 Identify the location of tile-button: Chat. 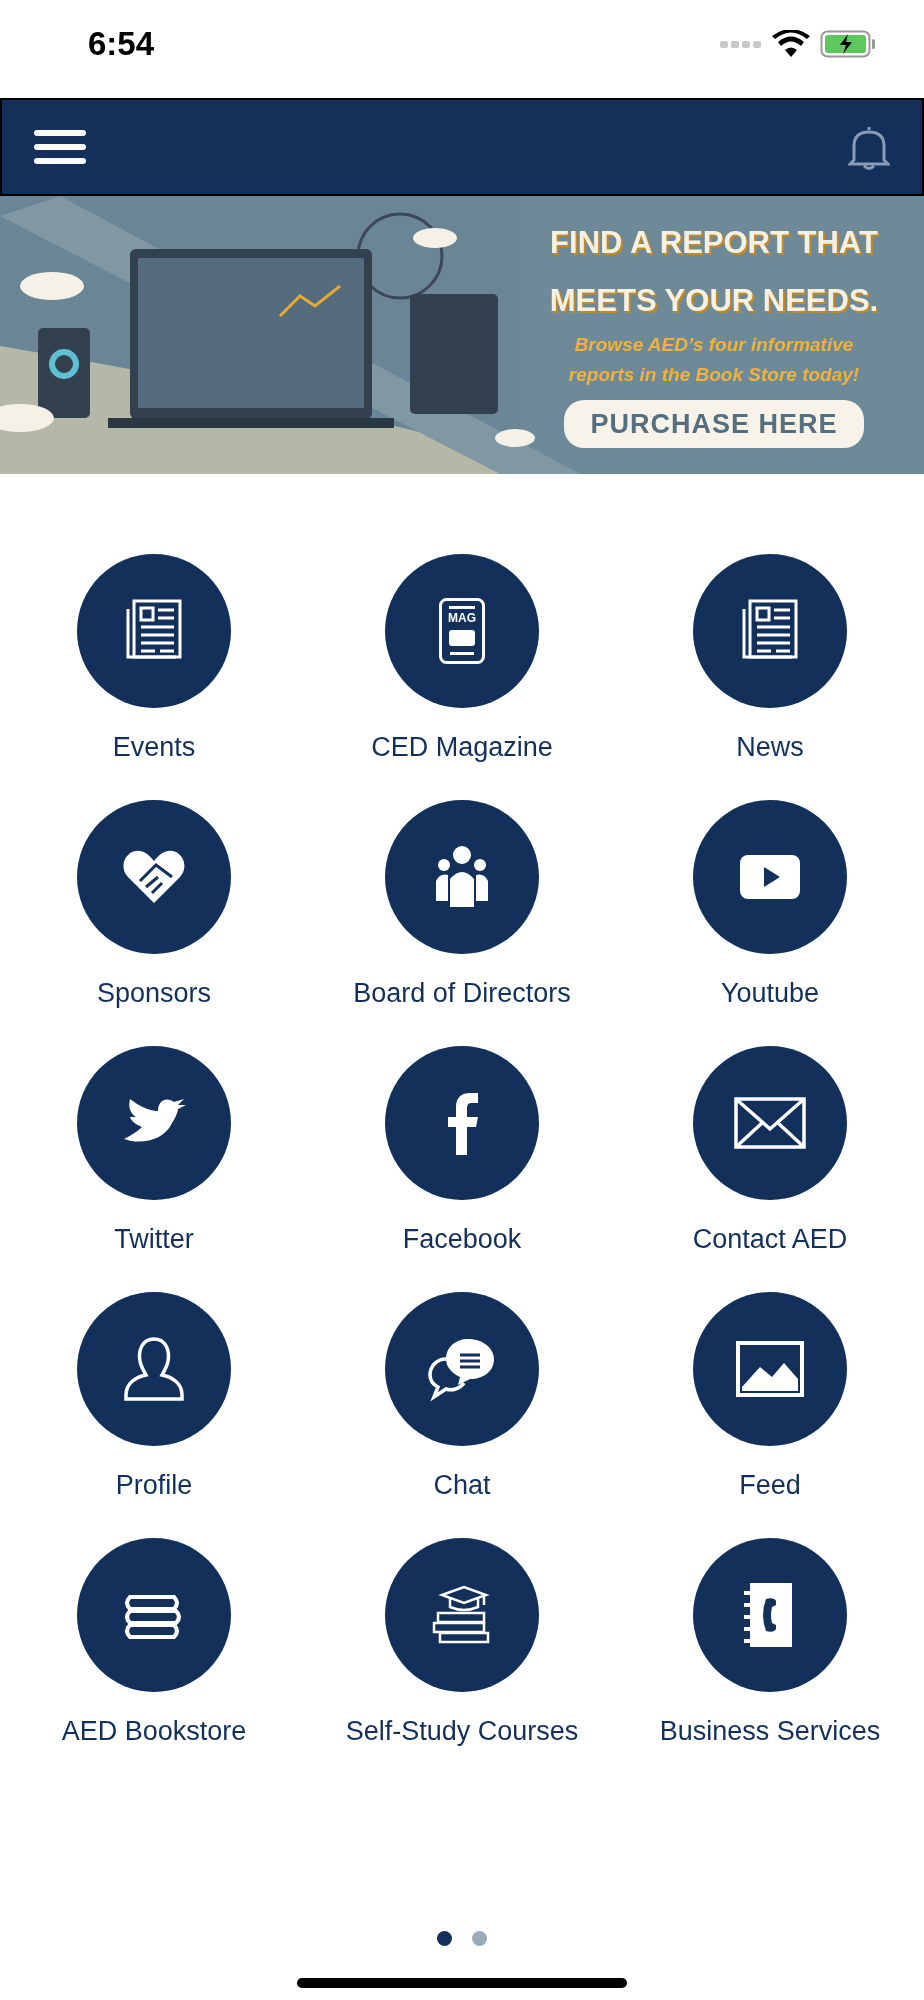
(462, 1397).